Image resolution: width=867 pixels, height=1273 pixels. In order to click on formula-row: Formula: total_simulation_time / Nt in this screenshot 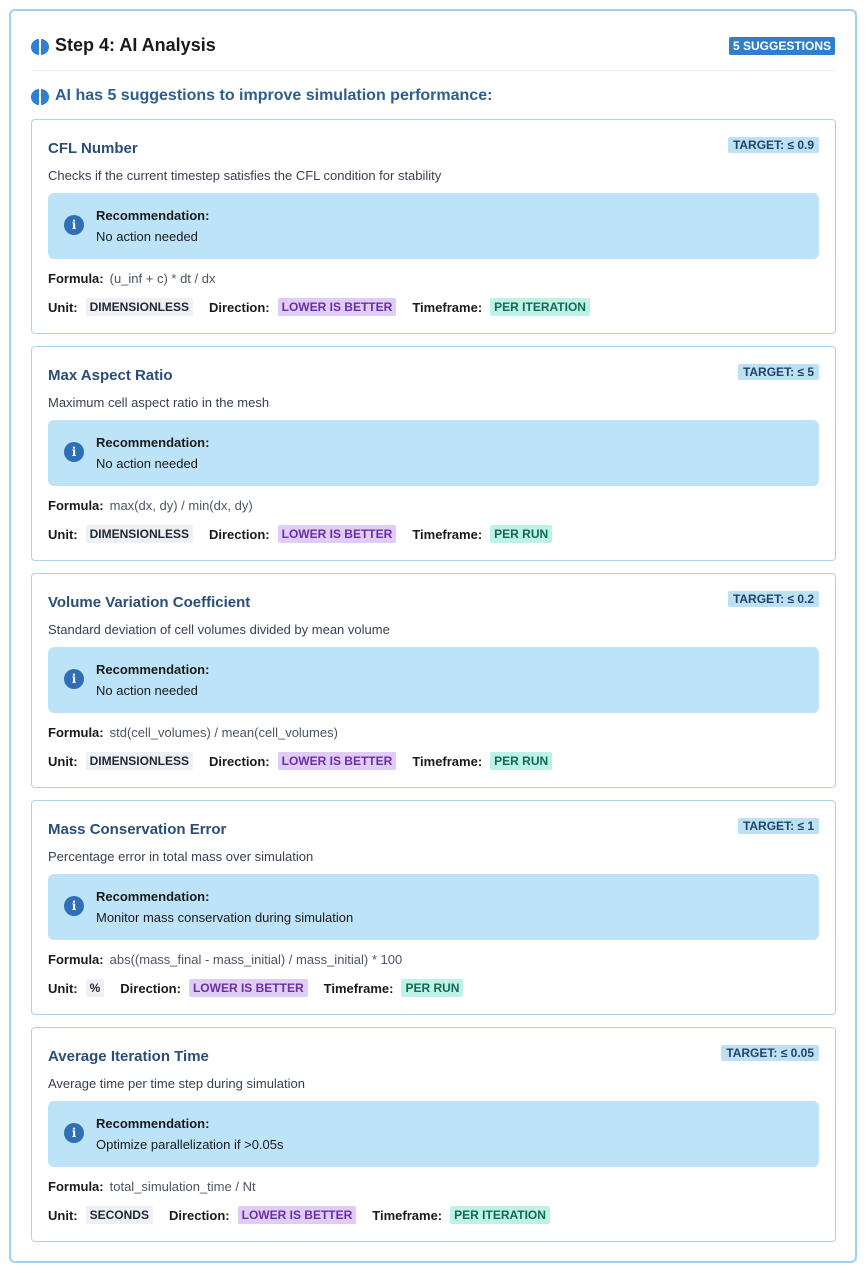, I will do `click(152, 1186)`.